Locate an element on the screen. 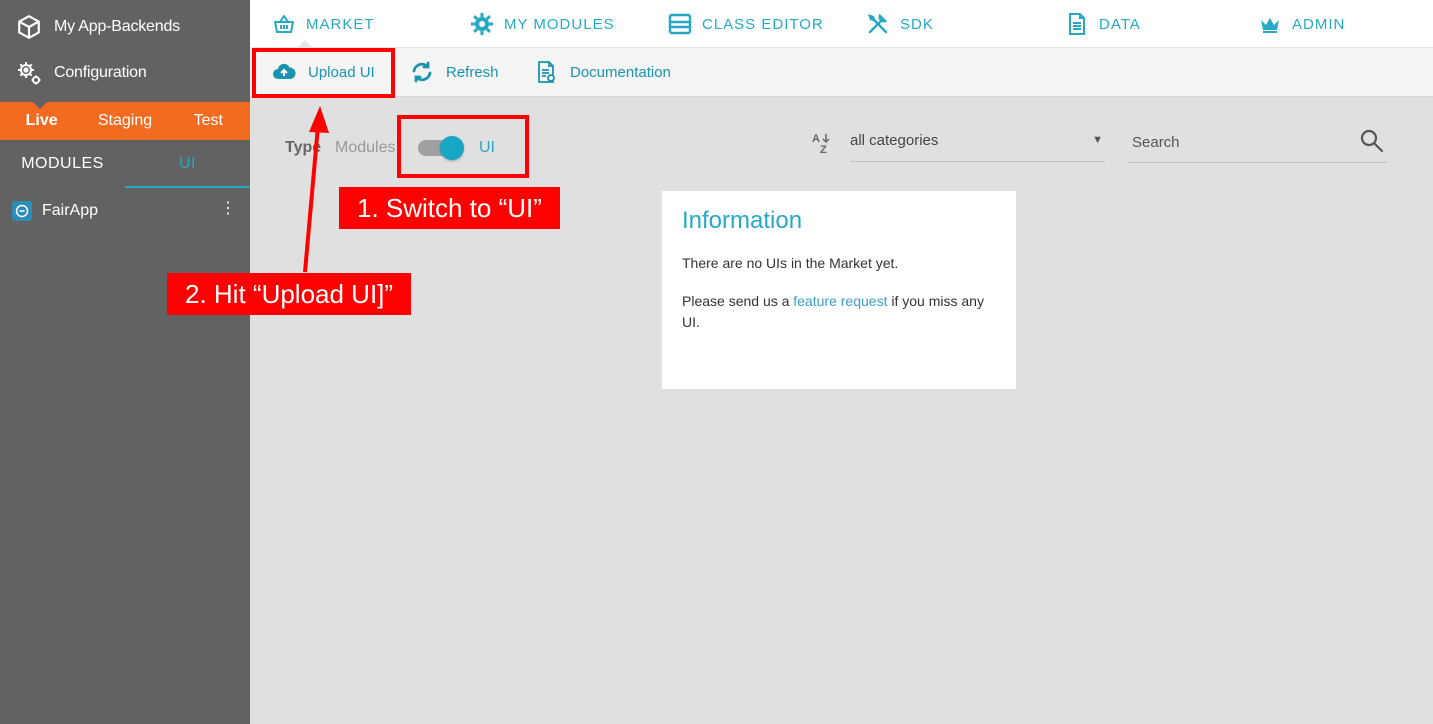  app-backends-link: My App-Backends is located at coordinates (98, 27).